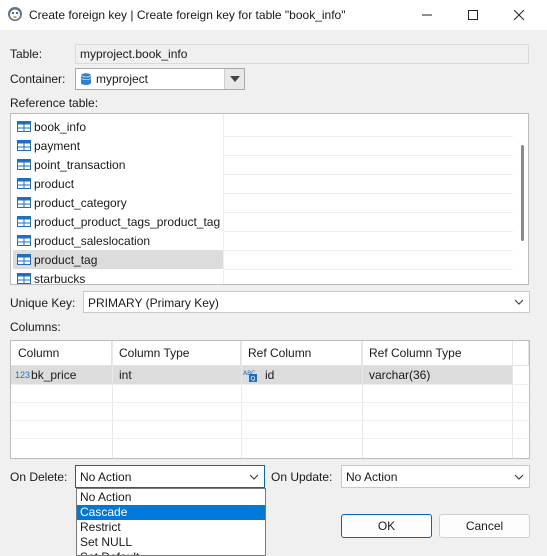 This screenshot has height=556, width=547. Describe the element at coordinates (92, 240) in the screenshot. I see `reference-table-name: product_saleslocation` at that location.